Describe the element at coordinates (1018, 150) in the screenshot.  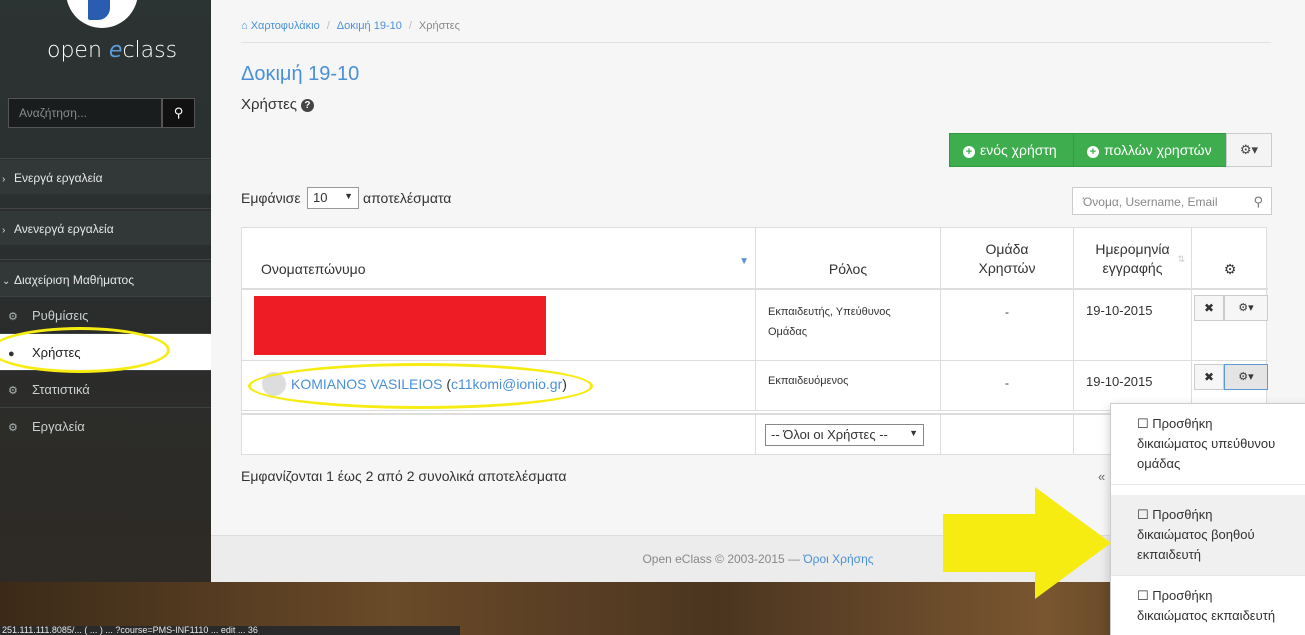
I see `button-label: ενός χρήστη` at that location.